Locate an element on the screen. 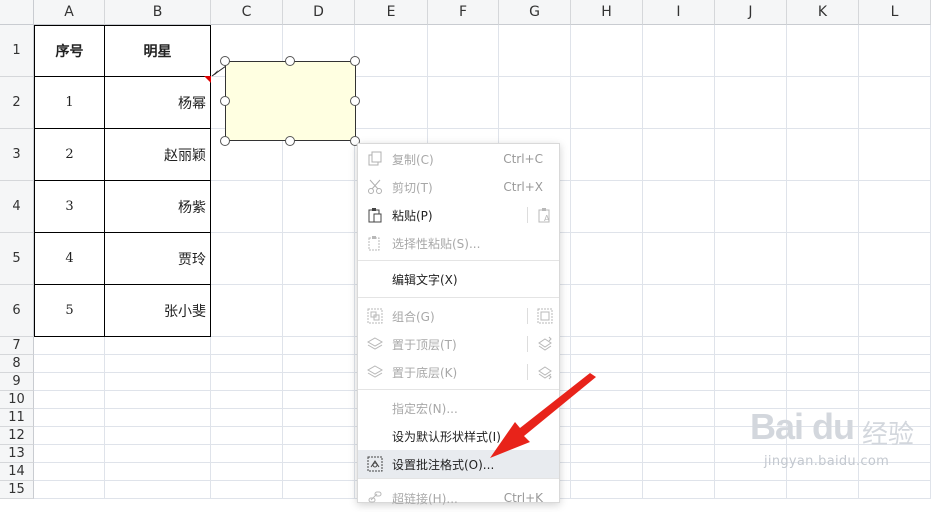  baidu-logo: Bai du is located at coordinates (802, 426).